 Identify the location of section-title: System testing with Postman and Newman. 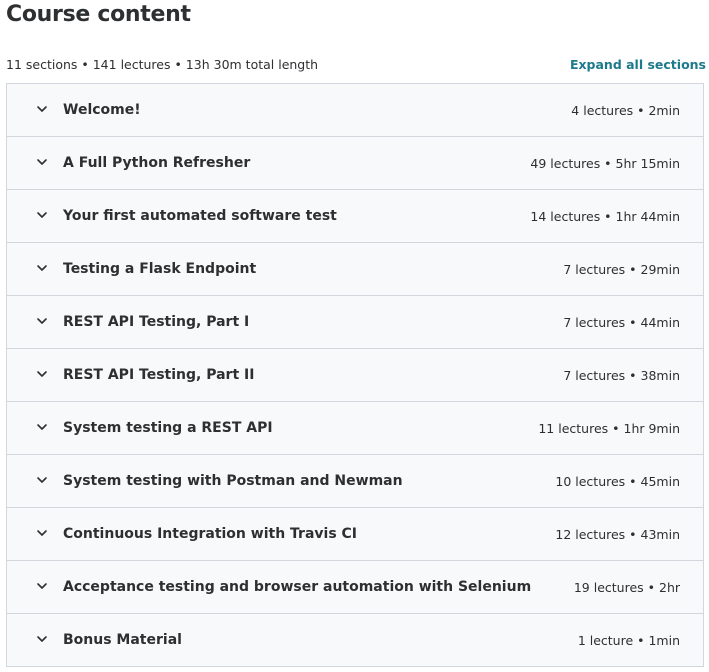
(233, 481).